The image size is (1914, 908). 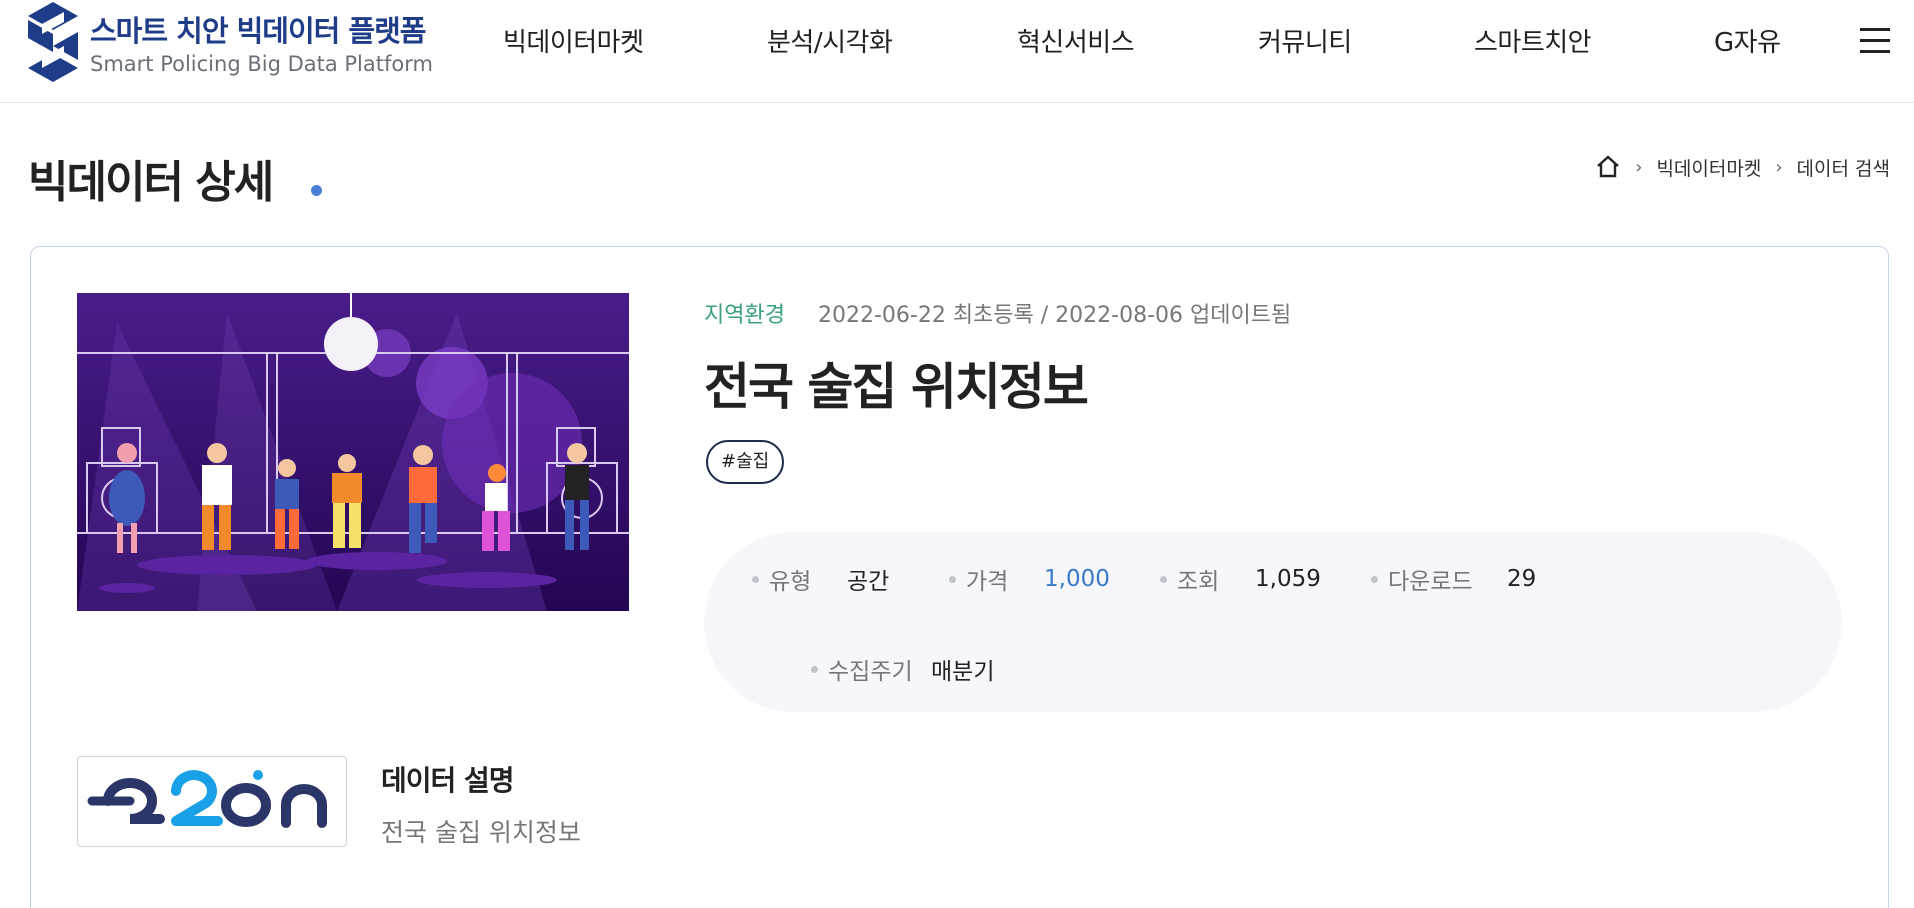 I want to click on dataset-meta: 지역환경 2022-06-22 최초등록 / 2022-08-06 업데이트됨, so click(x=997, y=313).